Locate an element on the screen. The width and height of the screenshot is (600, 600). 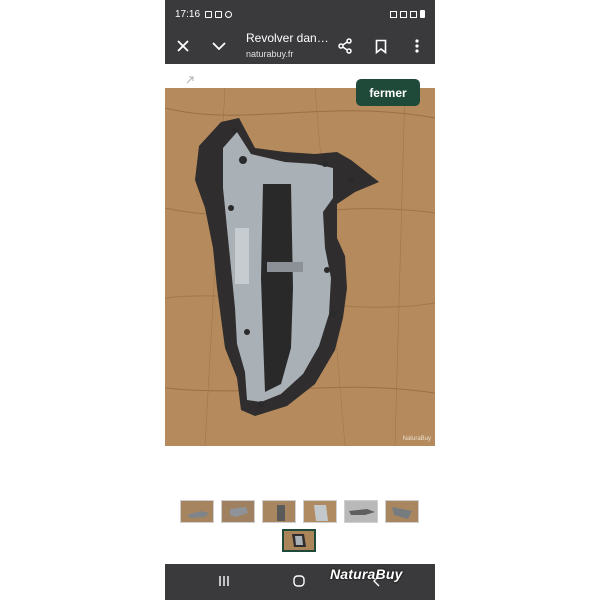
close-button: fermer is located at coordinates (388, 92).